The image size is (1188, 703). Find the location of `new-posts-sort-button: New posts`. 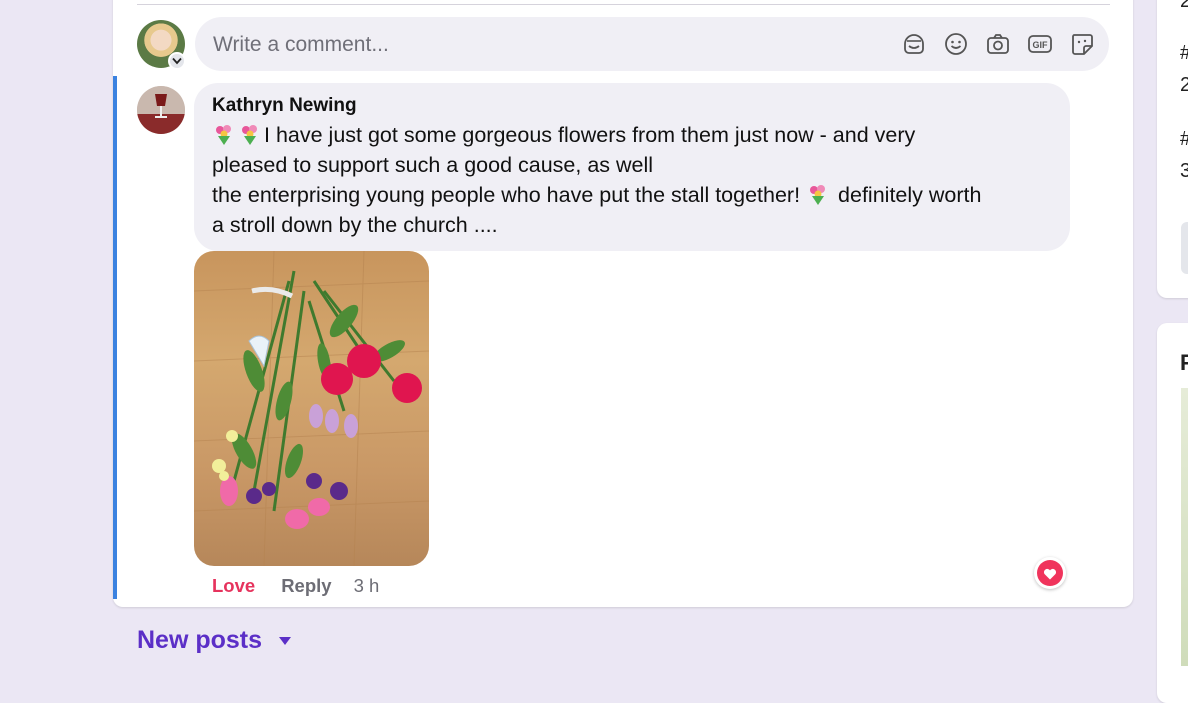

new-posts-sort-button: New posts is located at coordinates (214, 640).